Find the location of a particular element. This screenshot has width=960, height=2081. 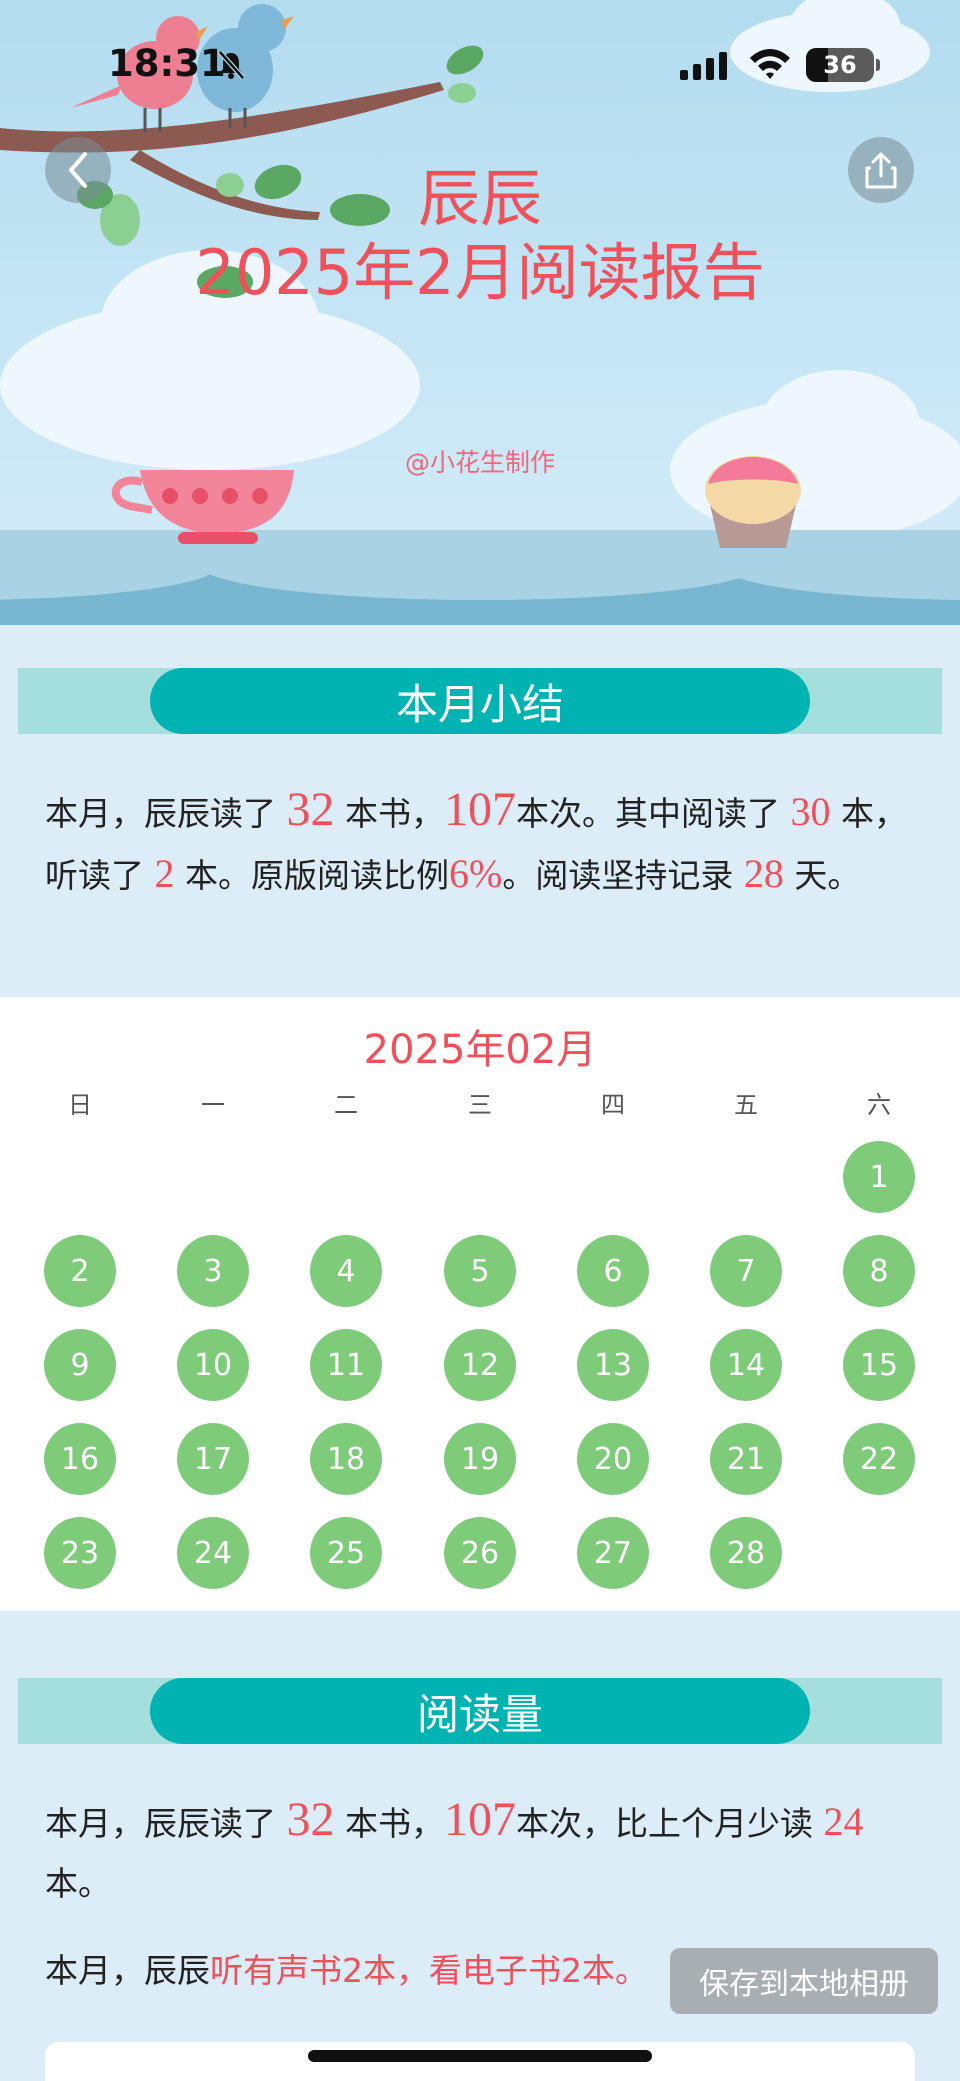

calendar-day: 26 is located at coordinates (480, 1553).